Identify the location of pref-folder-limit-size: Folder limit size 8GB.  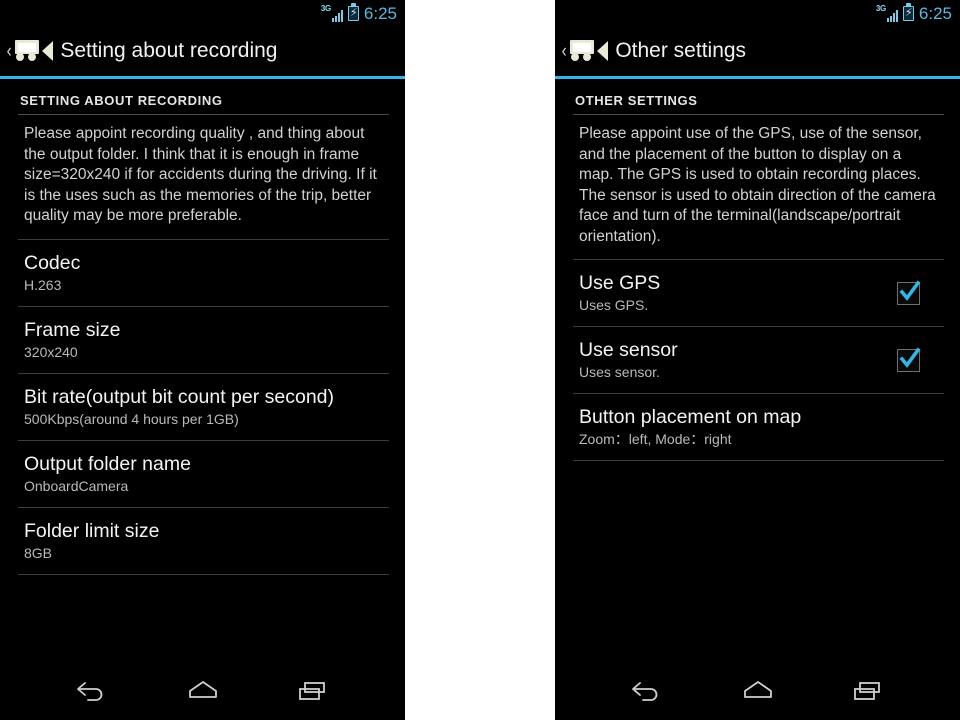
(202, 541).